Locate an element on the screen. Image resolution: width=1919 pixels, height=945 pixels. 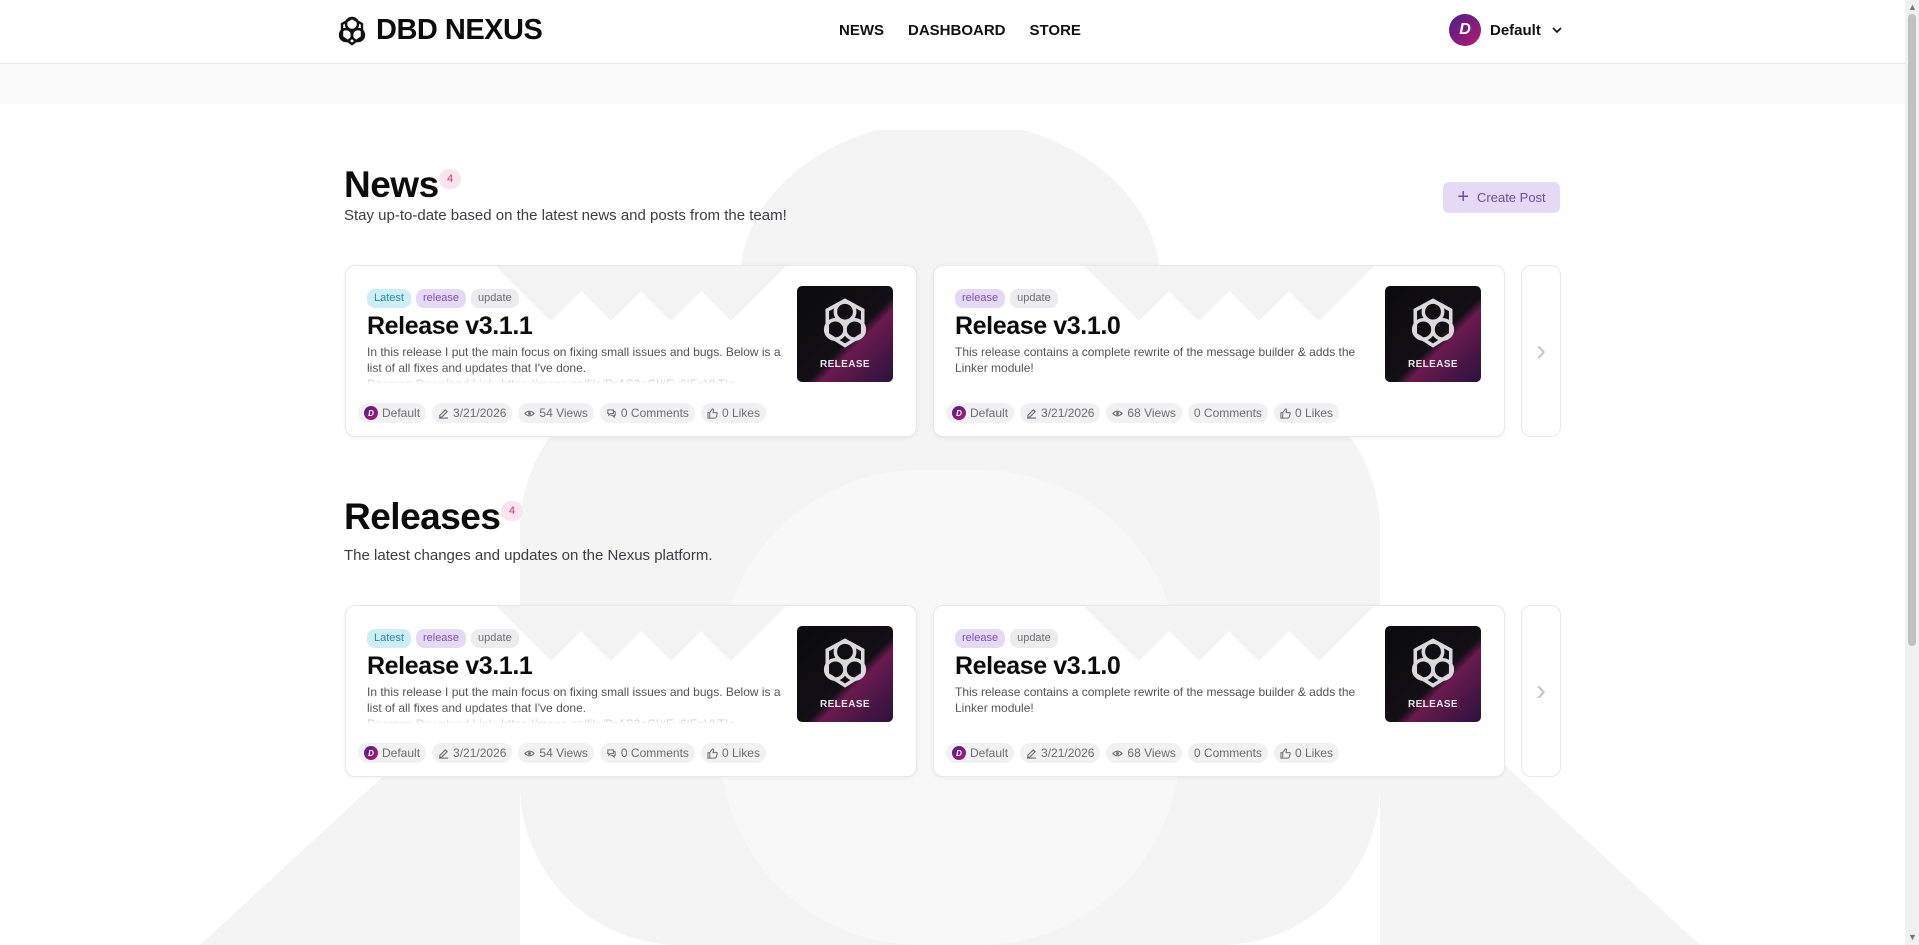
page-scrollbar: ▲ ▼ is located at coordinates (1912, 472).